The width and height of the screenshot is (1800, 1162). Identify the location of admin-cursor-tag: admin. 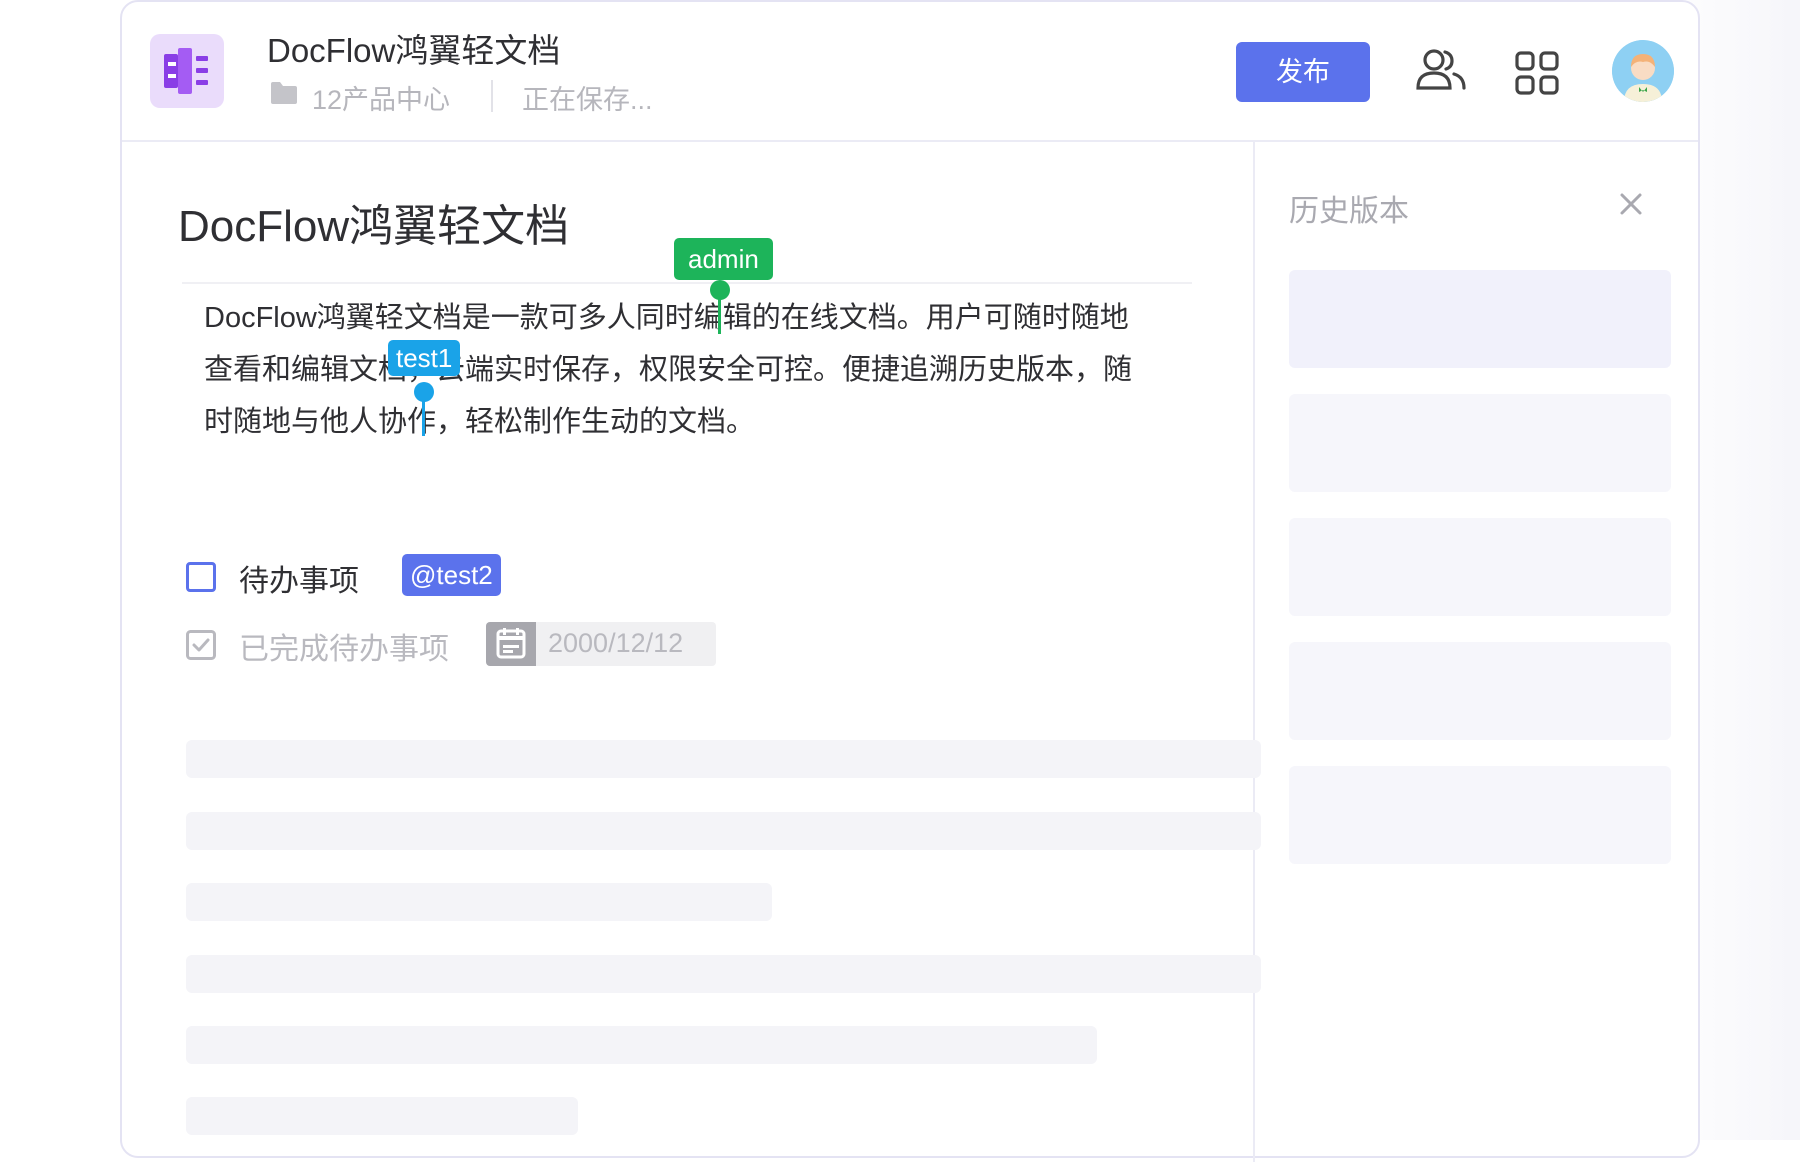
(723, 259).